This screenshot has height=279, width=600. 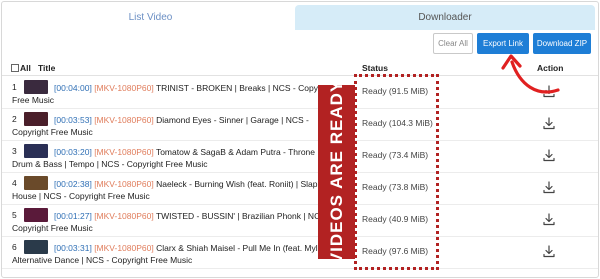 What do you see at coordinates (530, 74) in the screenshot?
I see `curved-arrow-icon` at bounding box center [530, 74].